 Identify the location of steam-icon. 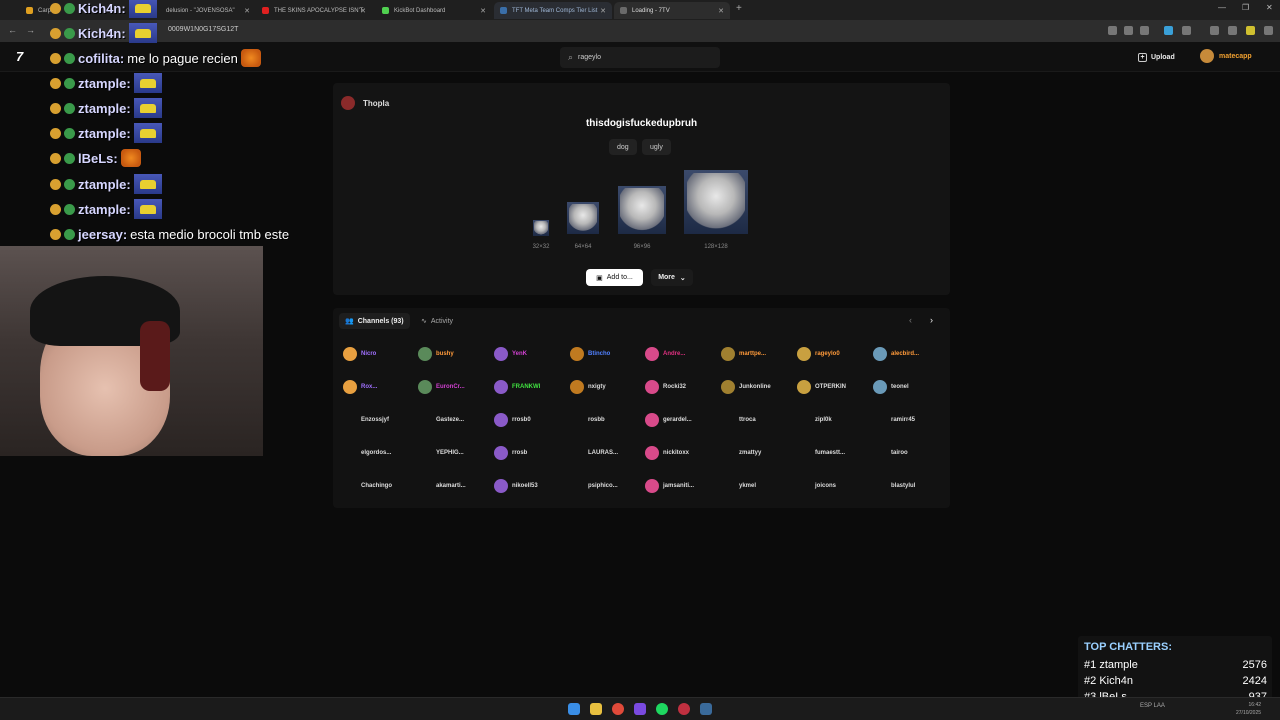
(706, 709).